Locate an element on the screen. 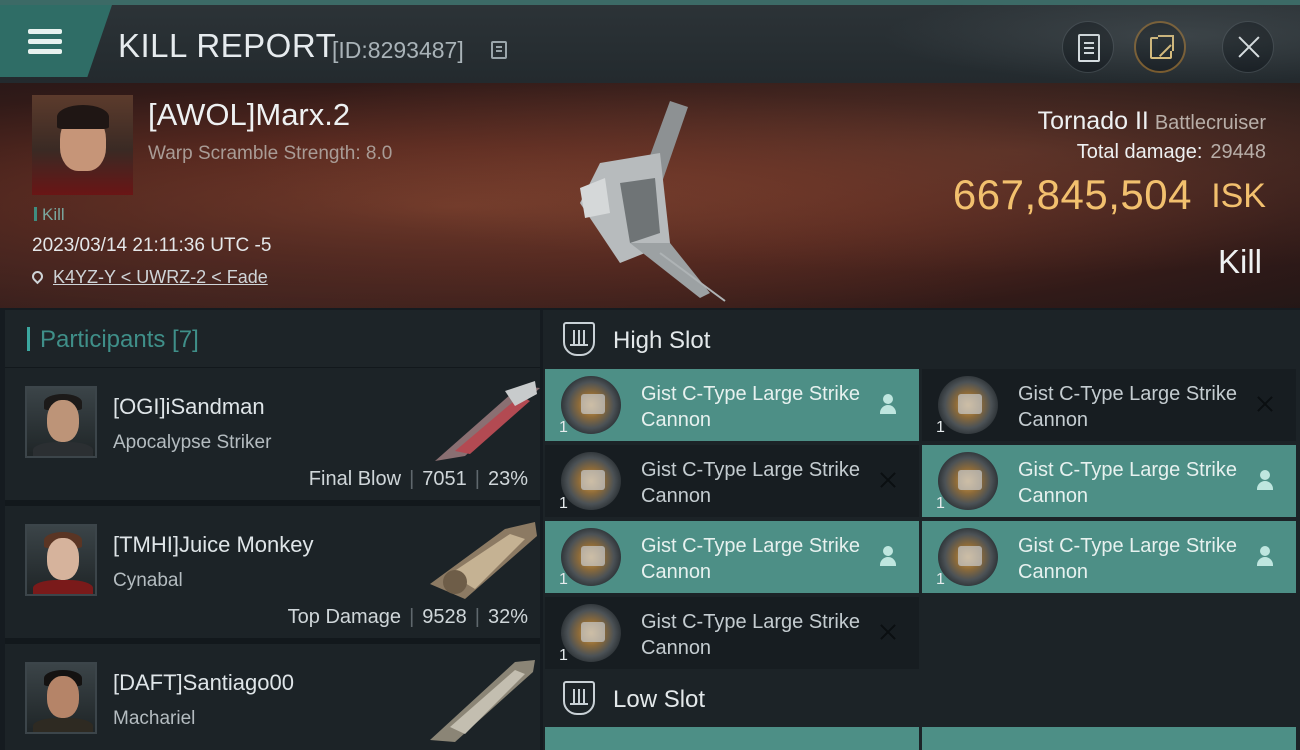  low-slot-header: Low Slot is located at coordinates (921, 698).